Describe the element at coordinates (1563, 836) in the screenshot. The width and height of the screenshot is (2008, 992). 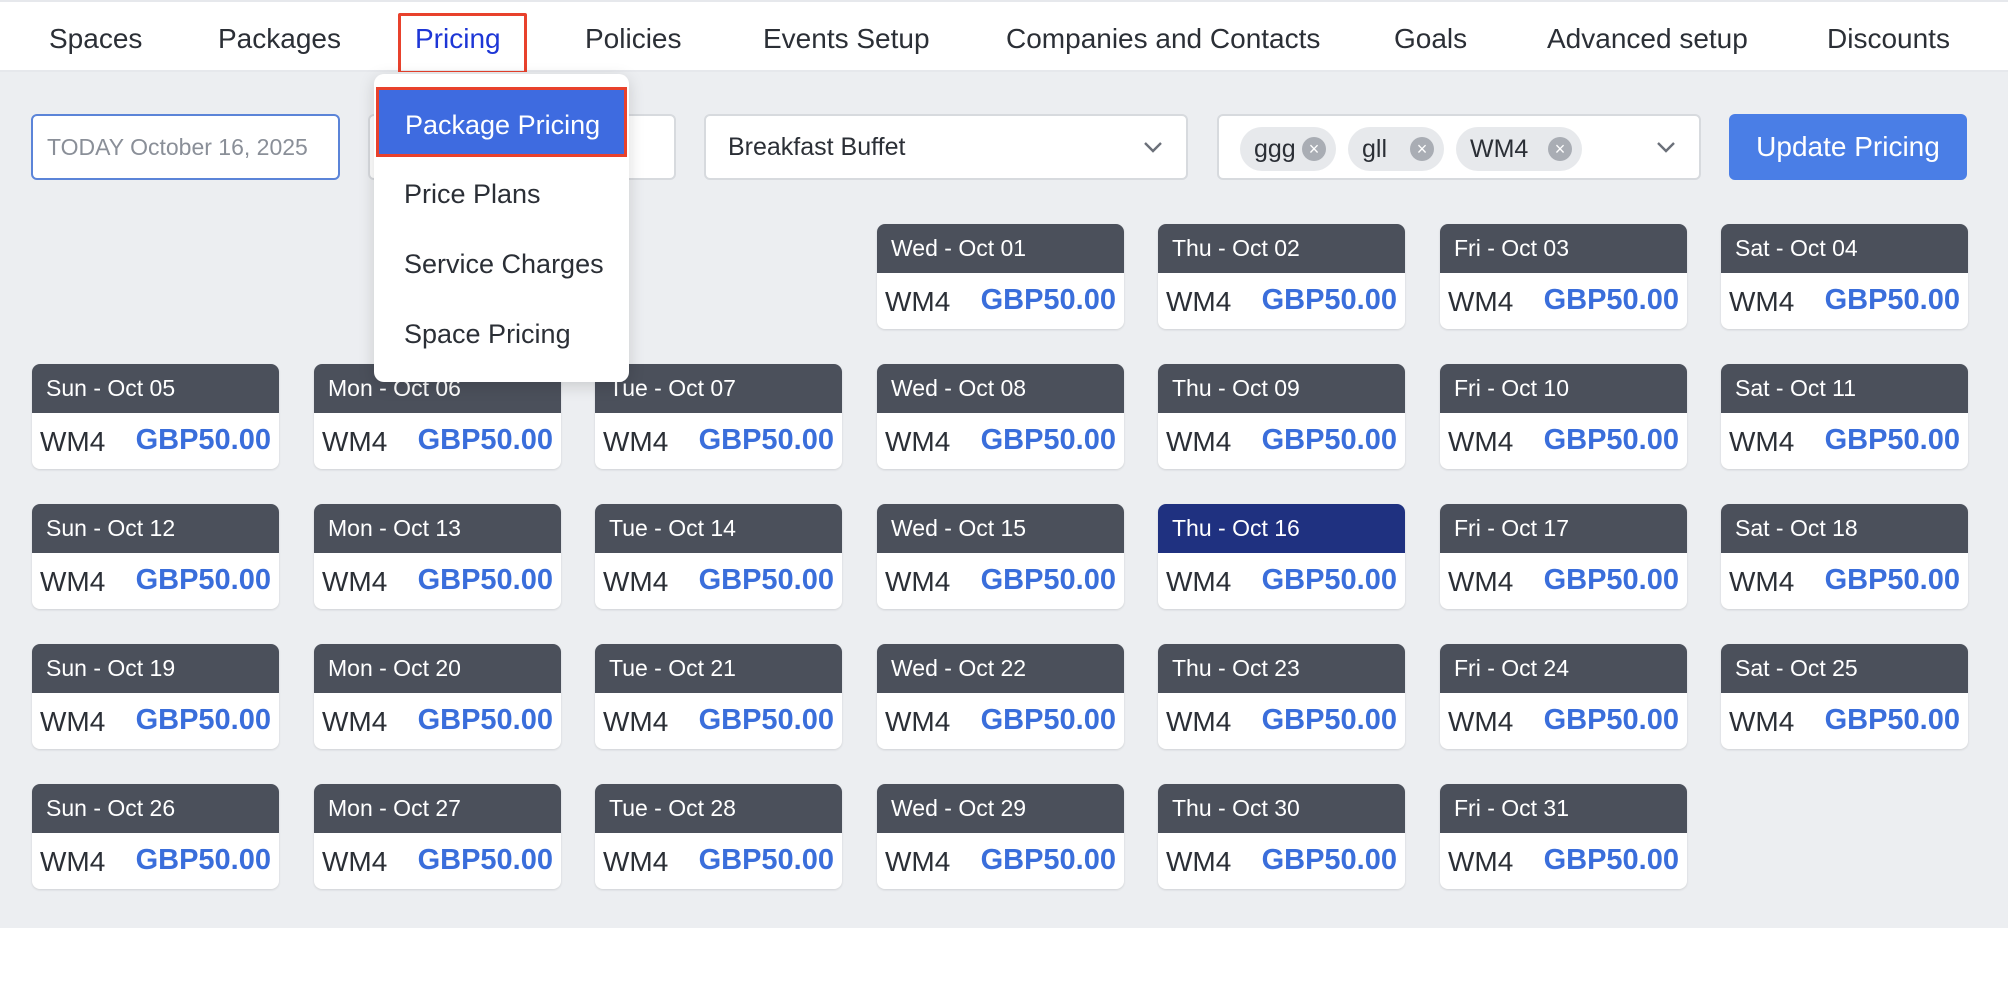
I see `day-card: Fri - Oct 31 WM4 GBP50.00` at that location.